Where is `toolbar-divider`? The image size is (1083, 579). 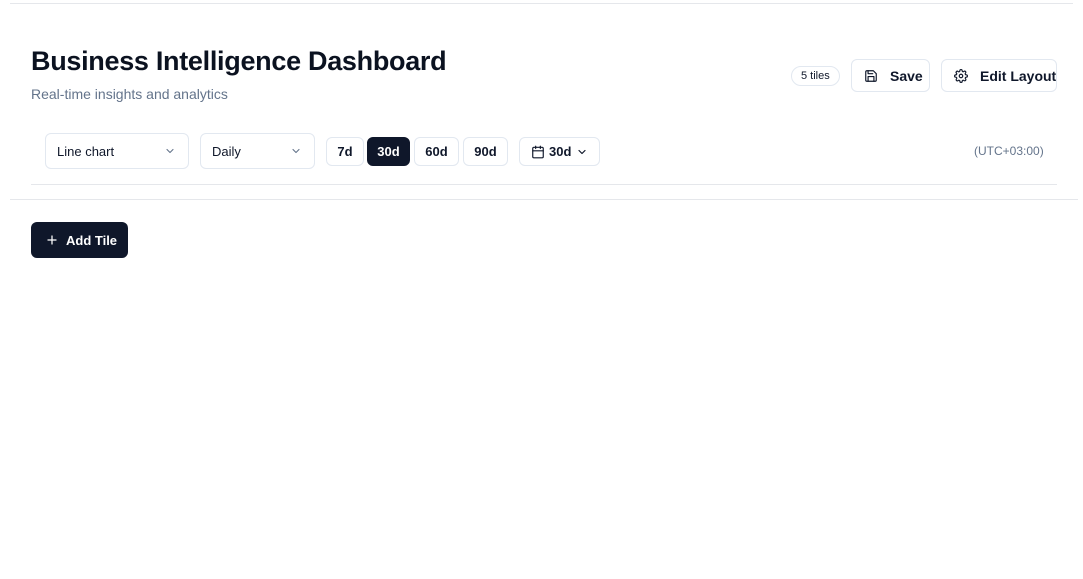
toolbar-divider is located at coordinates (544, 184).